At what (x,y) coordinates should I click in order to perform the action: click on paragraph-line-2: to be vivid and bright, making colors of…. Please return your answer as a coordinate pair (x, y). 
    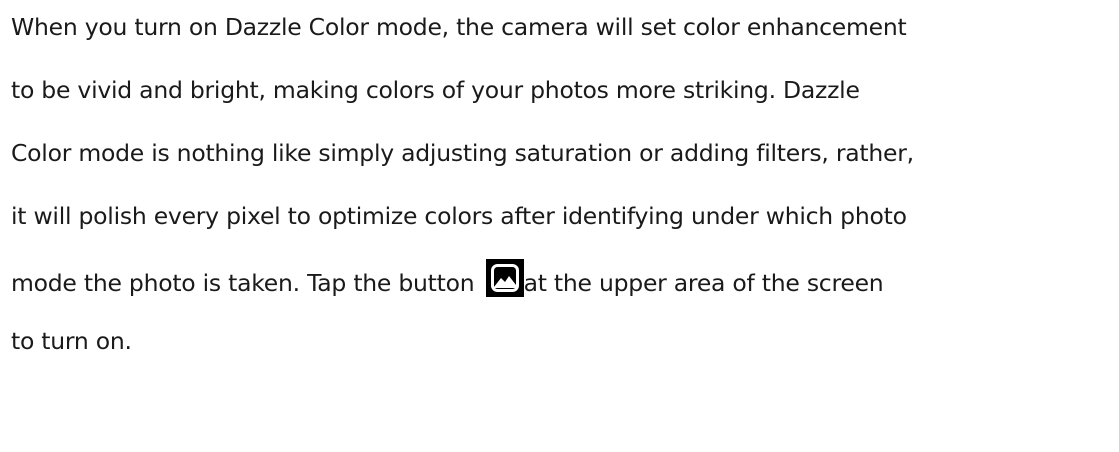
    Looking at the image, I should click on (435, 90).